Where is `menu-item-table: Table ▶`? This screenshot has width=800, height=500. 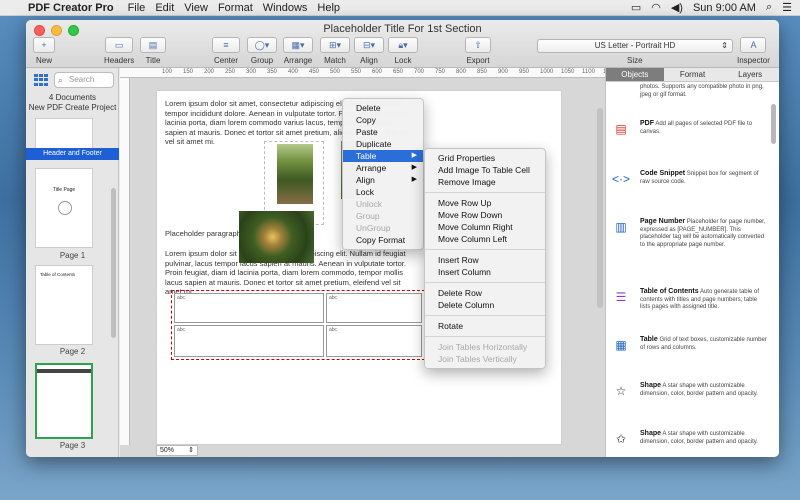
menu-item-table: Table ▶ is located at coordinates (383, 156).